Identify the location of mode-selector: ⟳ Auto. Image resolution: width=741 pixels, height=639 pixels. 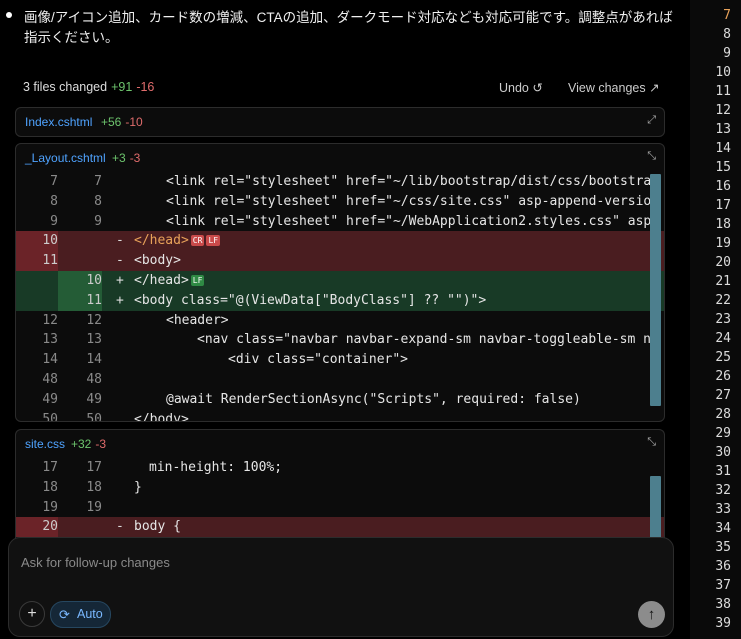
(80, 614).